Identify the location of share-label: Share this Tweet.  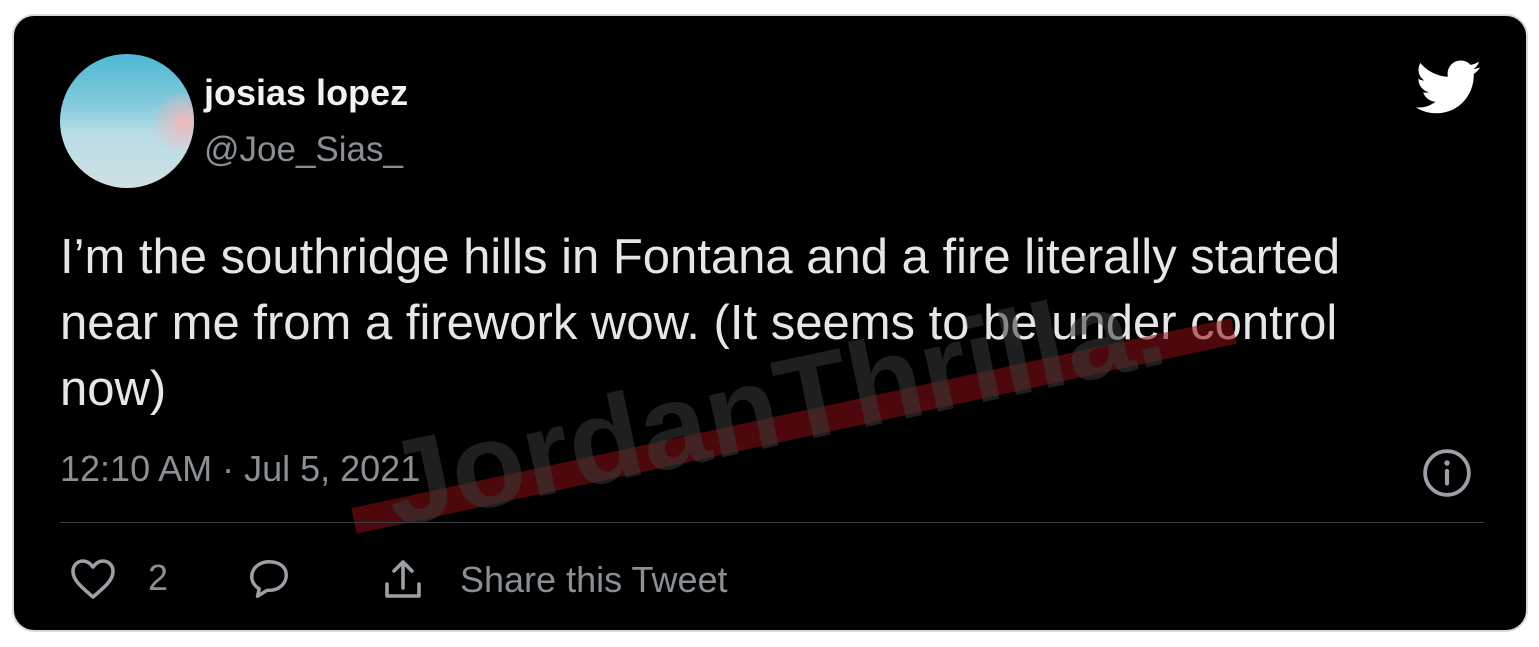
(594, 579).